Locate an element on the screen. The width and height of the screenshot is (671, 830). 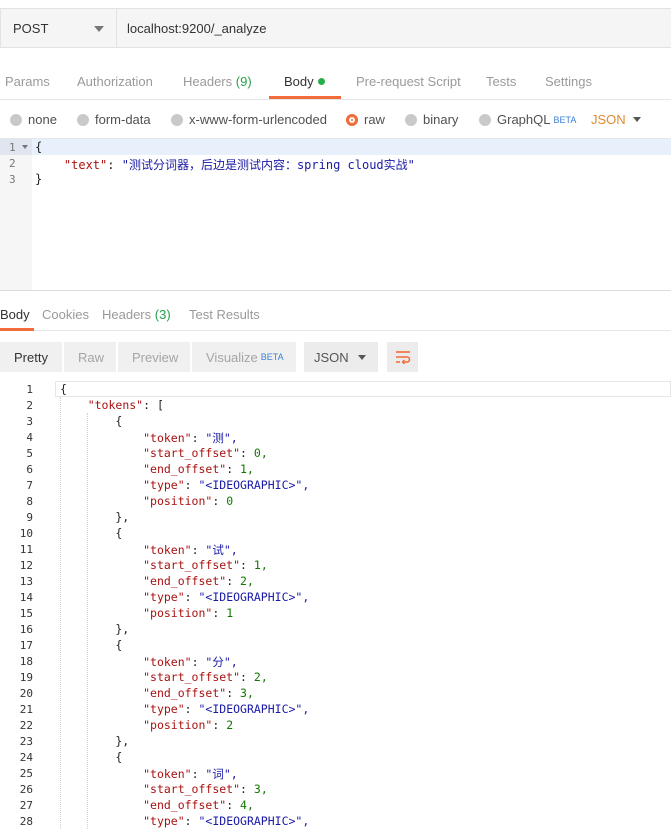
view-preview-button: Preview is located at coordinates (154, 357).